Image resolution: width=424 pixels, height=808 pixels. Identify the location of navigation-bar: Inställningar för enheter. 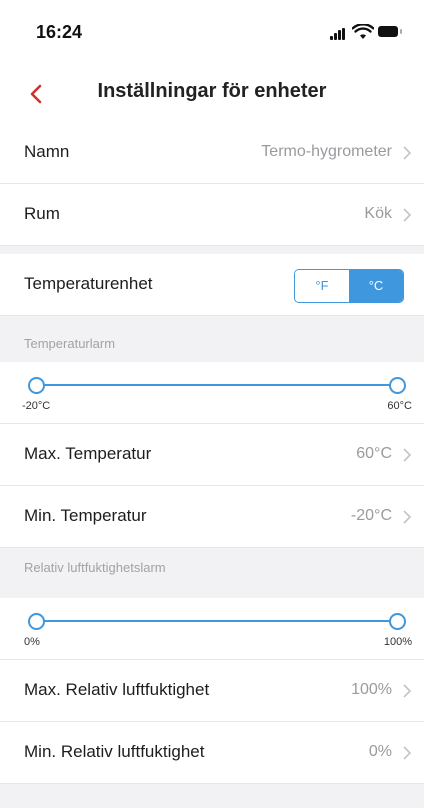
(212, 94).